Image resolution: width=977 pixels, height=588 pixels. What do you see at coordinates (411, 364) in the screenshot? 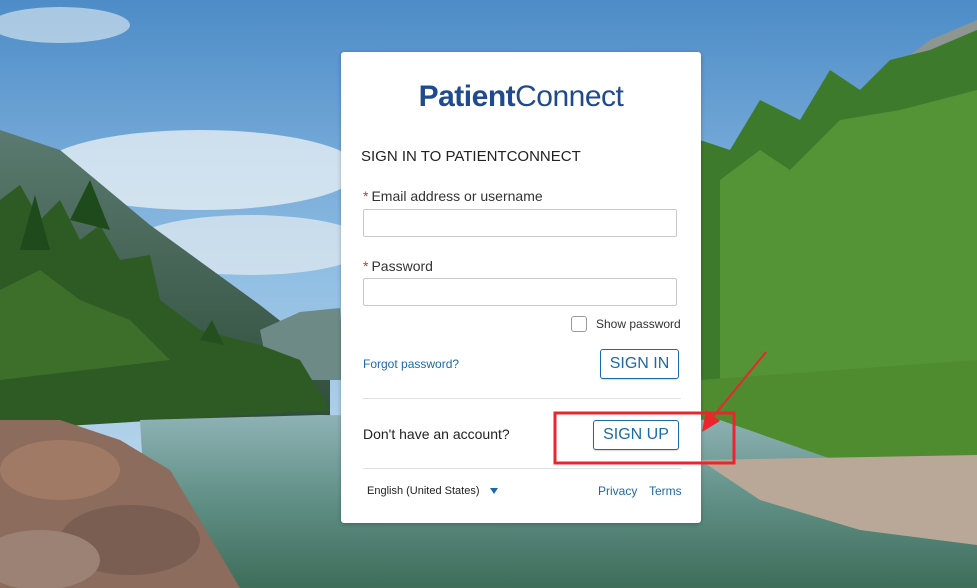
I see `forgot-password-link: Forgot password?` at bounding box center [411, 364].